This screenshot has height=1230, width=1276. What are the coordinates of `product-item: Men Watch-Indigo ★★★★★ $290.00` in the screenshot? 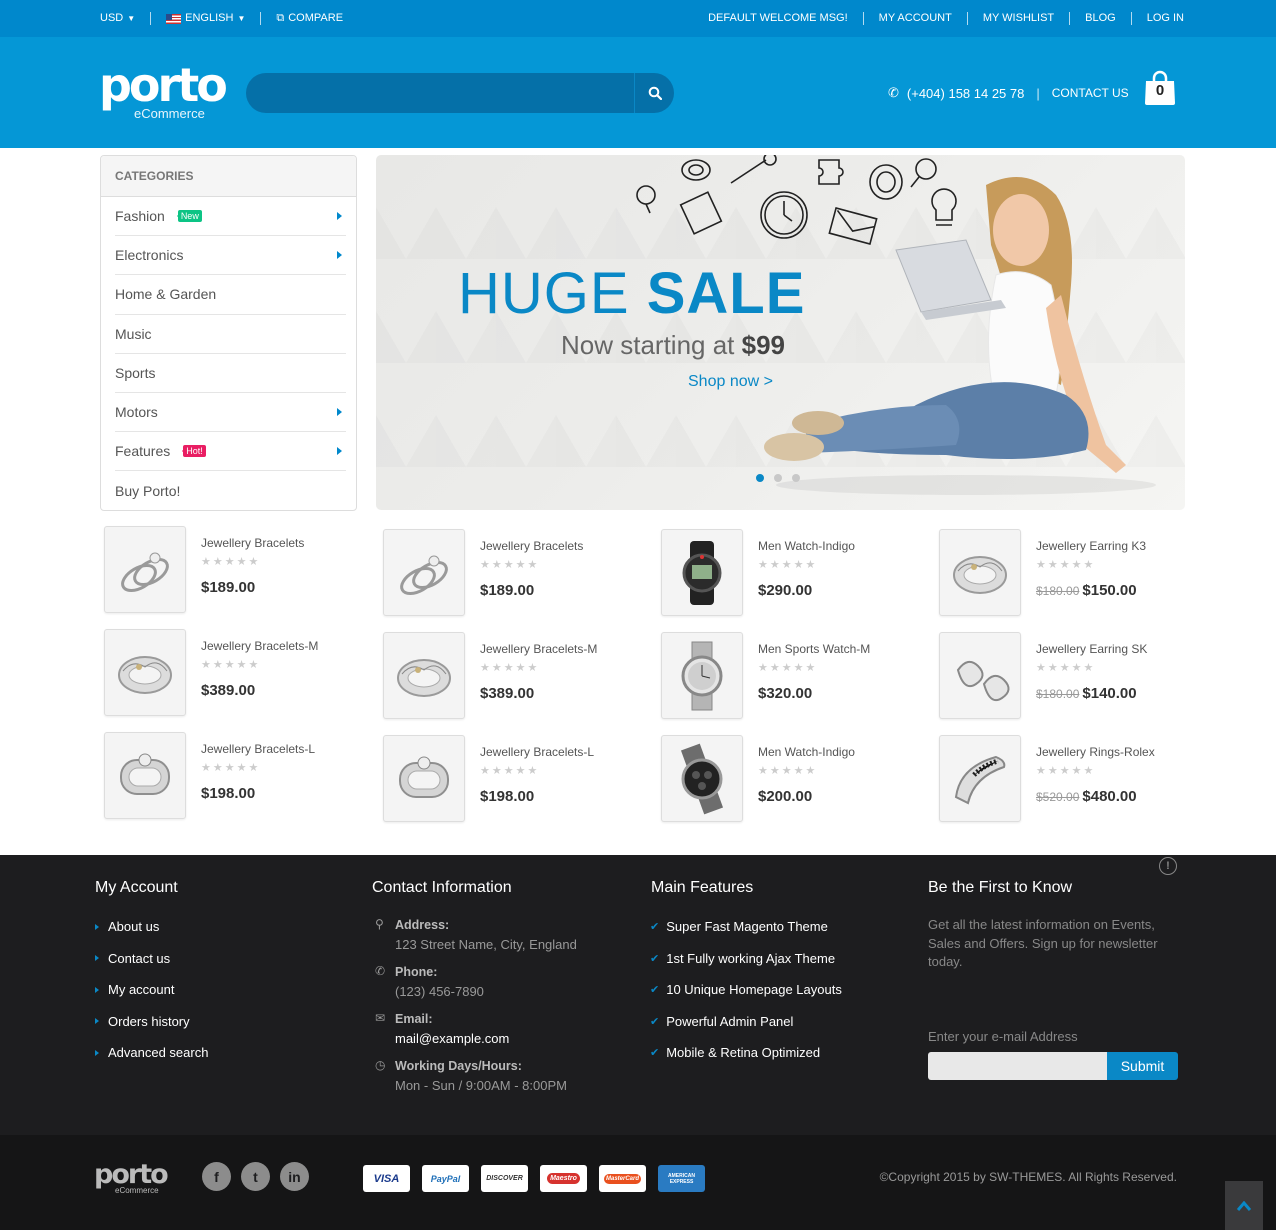 It's located at (796, 575).